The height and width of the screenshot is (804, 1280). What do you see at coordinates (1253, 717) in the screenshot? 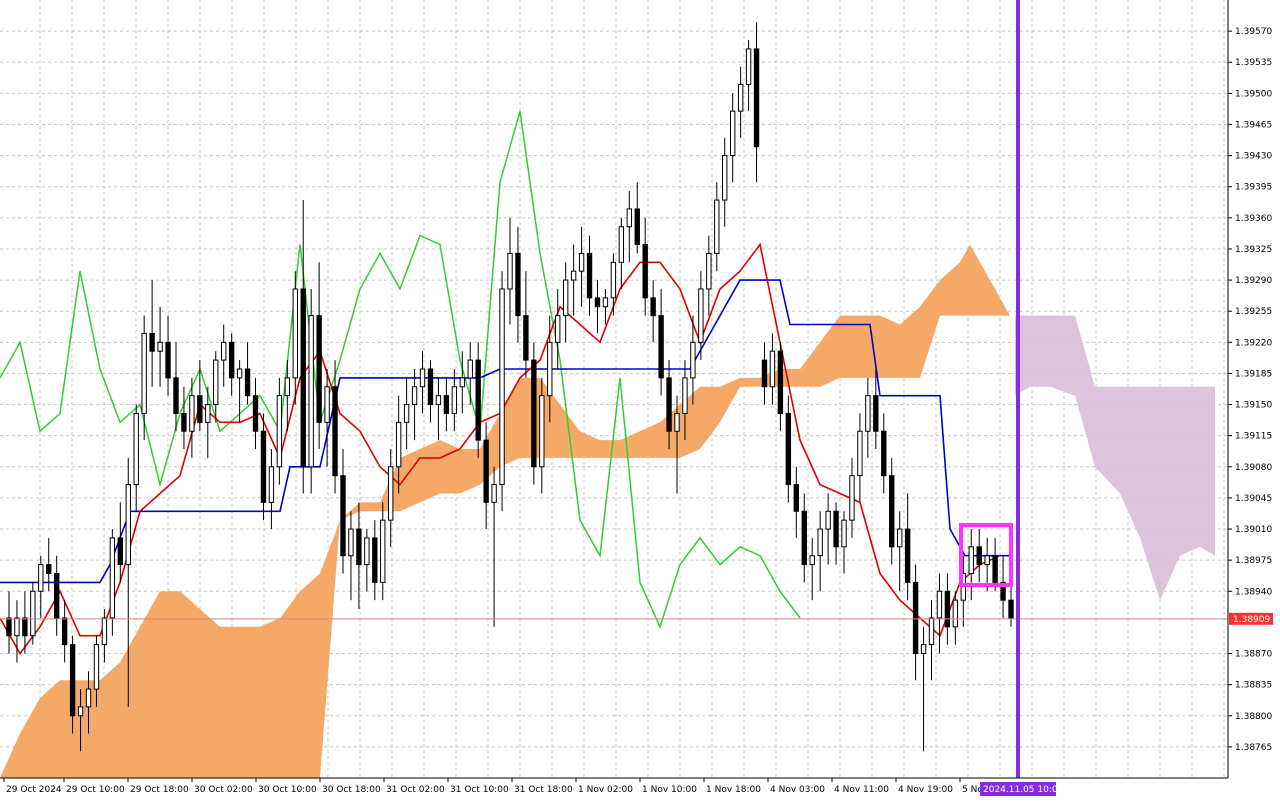
I see `y-tick-label: 1.38800` at bounding box center [1253, 717].